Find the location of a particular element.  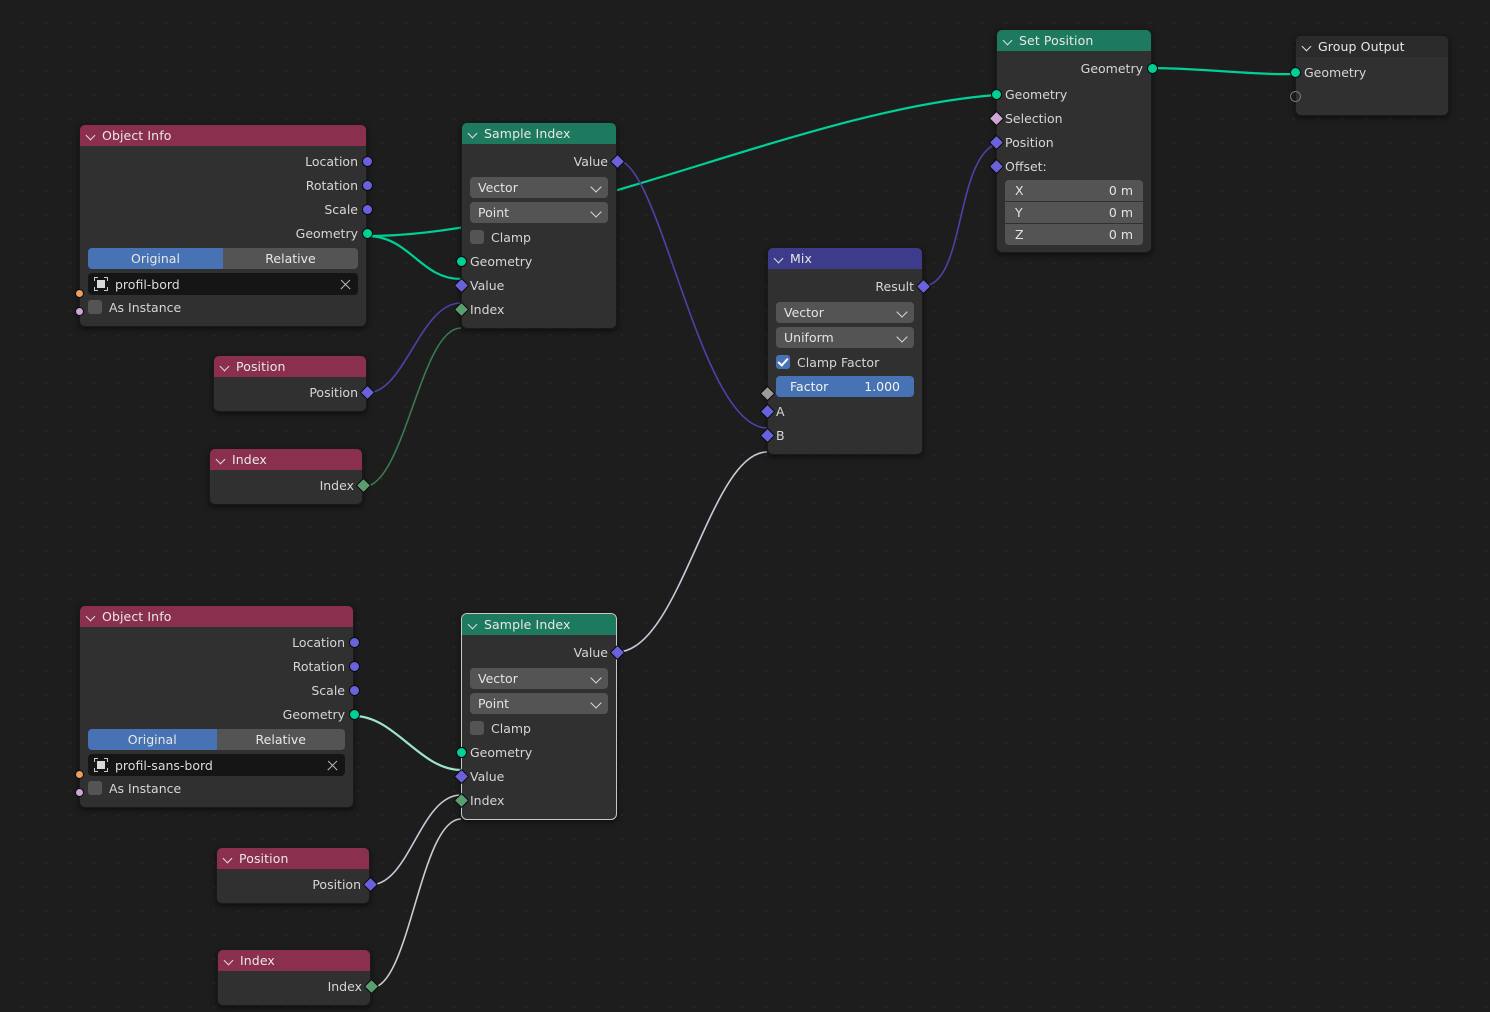

socket-extend-input is located at coordinates (1295, 96).